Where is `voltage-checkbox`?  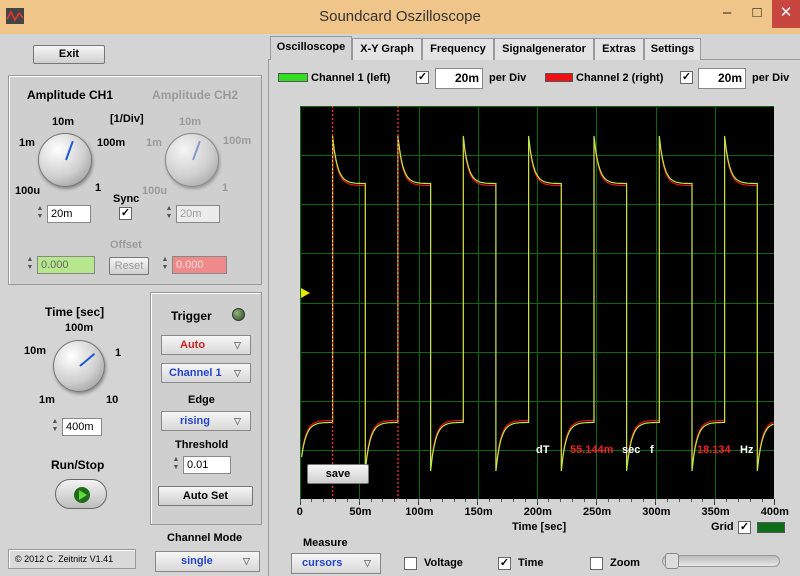 voltage-checkbox is located at coordinates (410, 563).